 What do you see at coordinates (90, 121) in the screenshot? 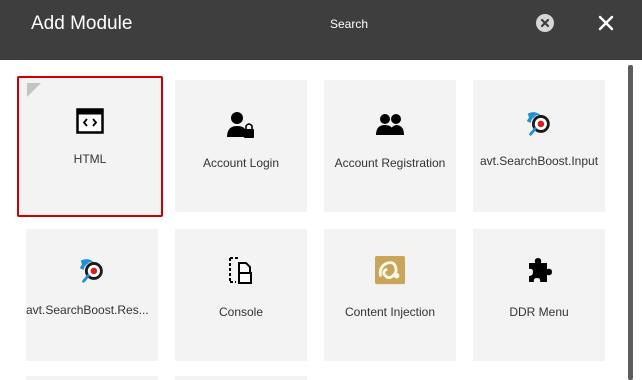
I see `html-icon` at bounding box center [90, 121].